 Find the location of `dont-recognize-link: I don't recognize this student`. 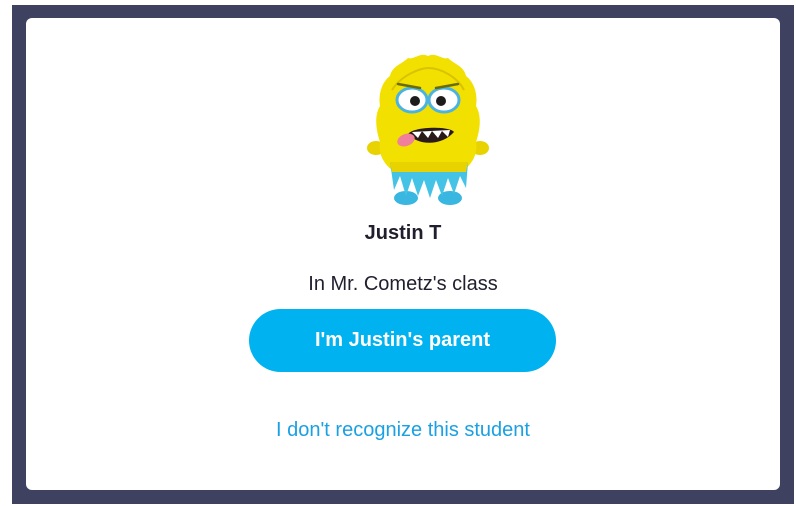

dont-recognize-link: I don't recognize this student is located at coordinates (403, 430).